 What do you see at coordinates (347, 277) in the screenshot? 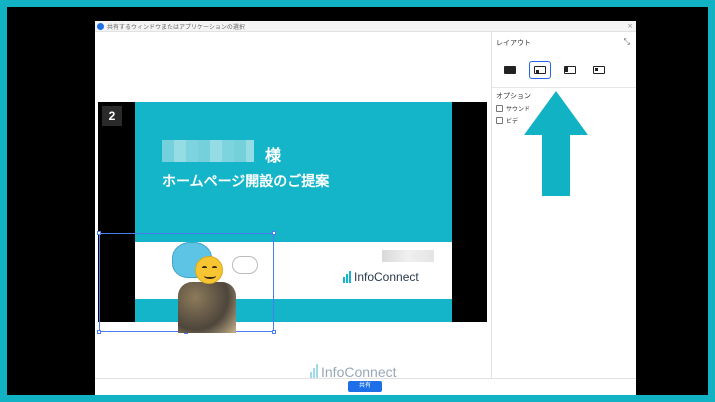
I see `logo-mark-icon` at bounding box center [347, 277].